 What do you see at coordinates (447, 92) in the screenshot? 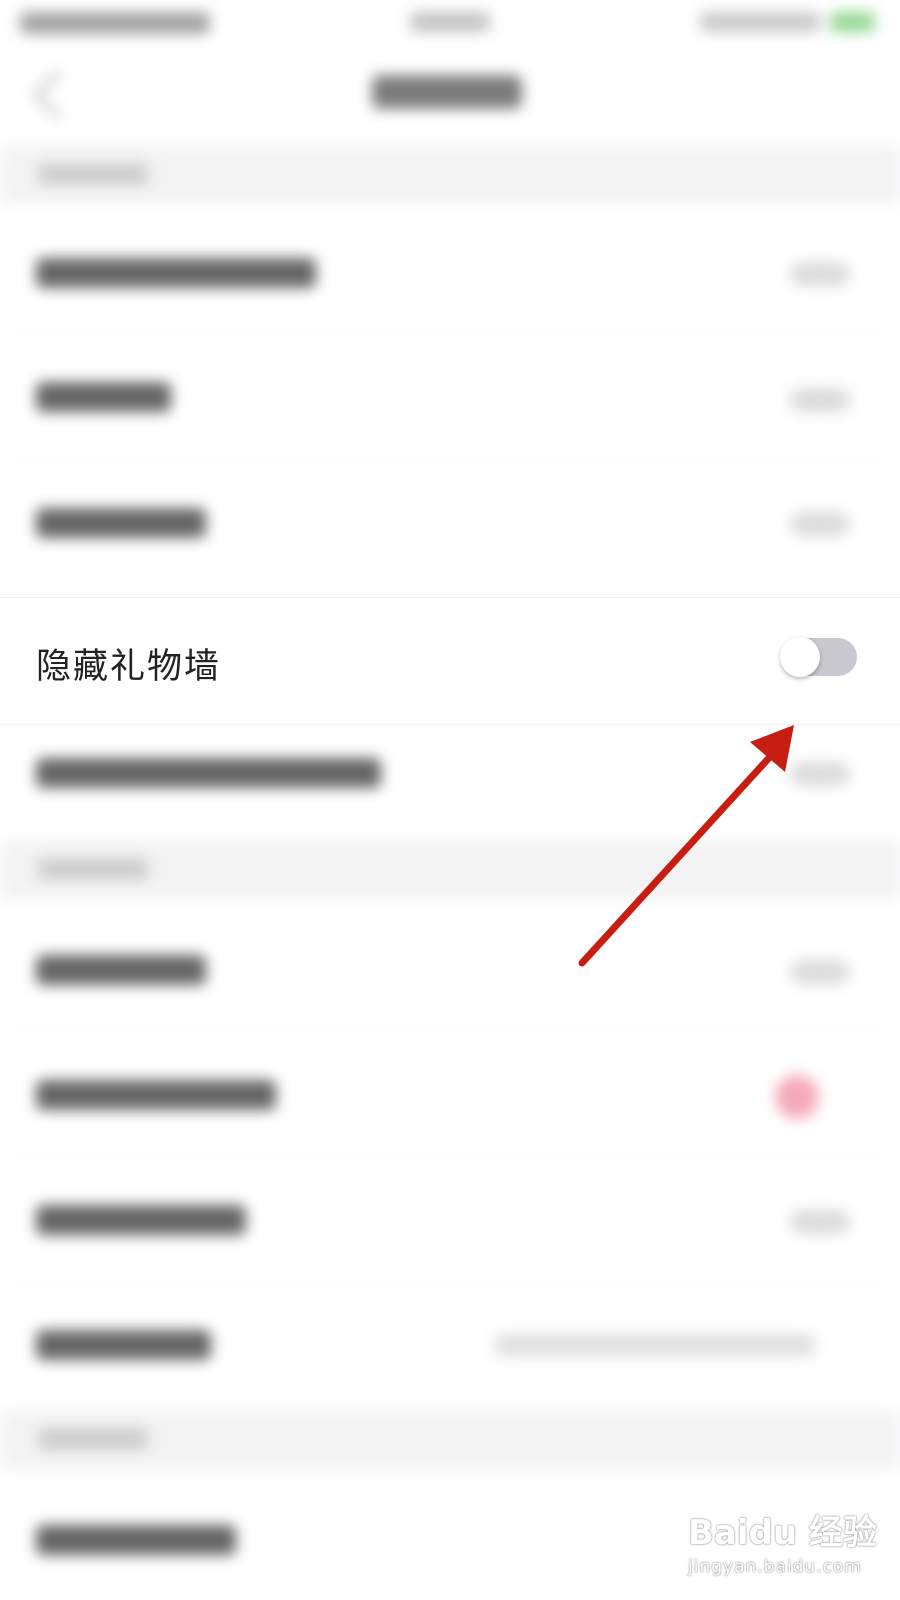
I see `page-title` at bounding box center [447, 92].